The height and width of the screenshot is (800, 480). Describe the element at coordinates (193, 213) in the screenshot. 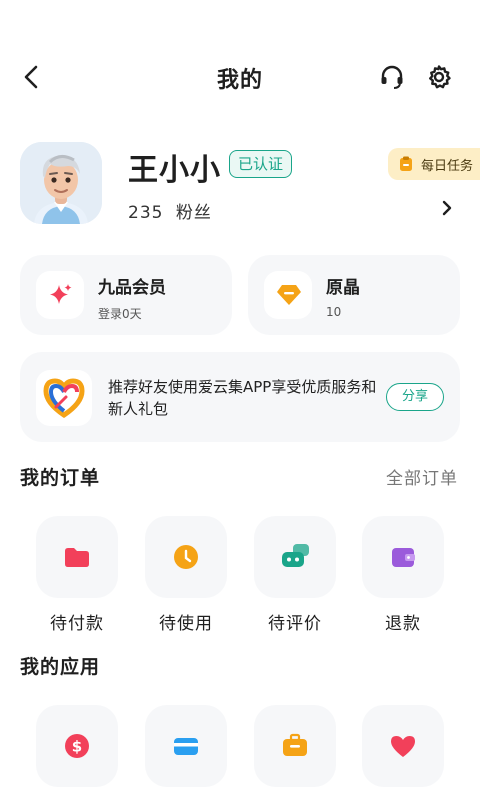

I see `fans-label: 粉丝` at that location.